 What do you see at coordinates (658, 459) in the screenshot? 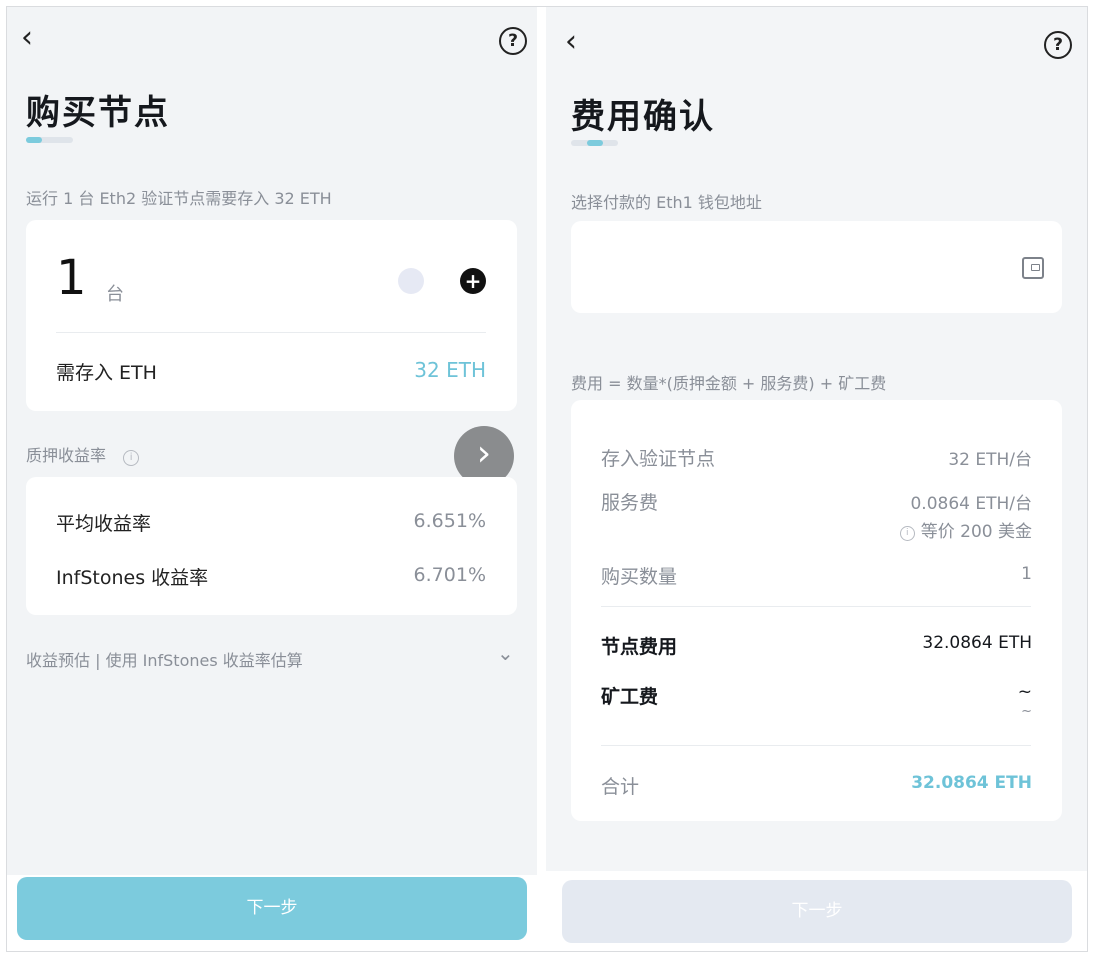
I see `deposit-node-label: 存入验证节点` at bounding box center [658, 459].